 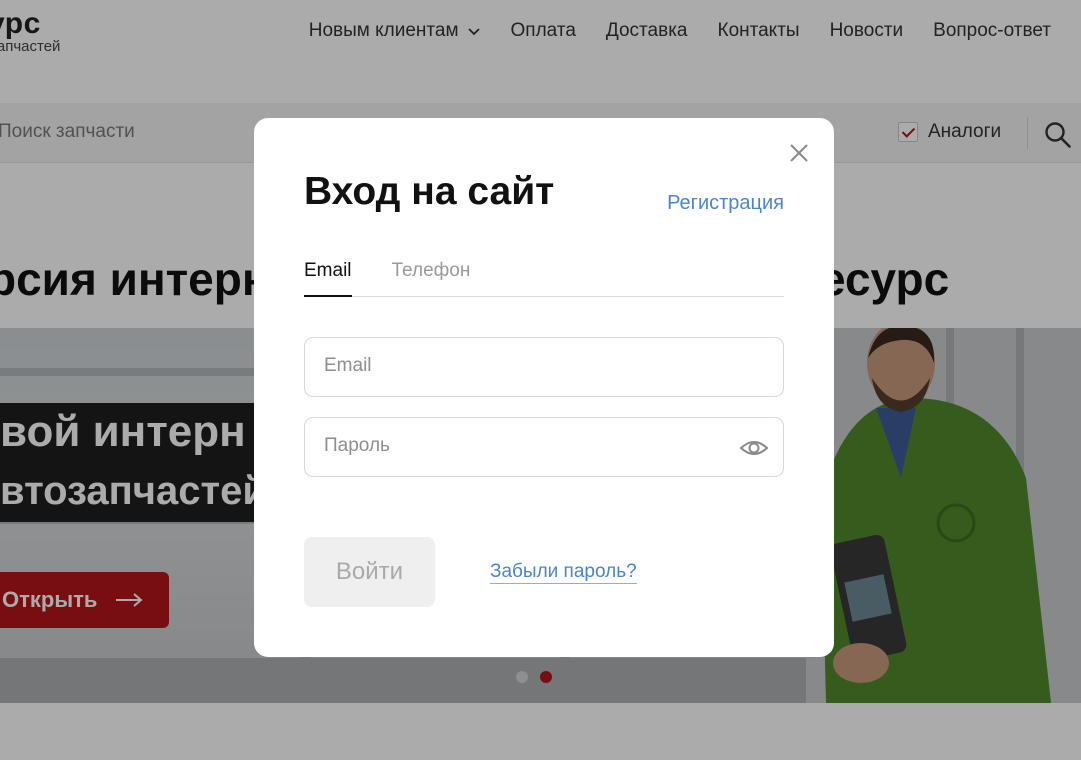 I want to click on register-link: Регистрация, so click(x=725, y=203).